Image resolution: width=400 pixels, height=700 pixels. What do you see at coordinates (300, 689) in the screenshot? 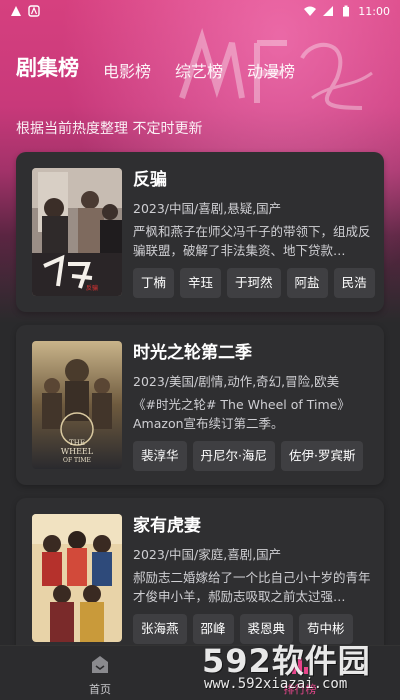
I see `nav-ranking-label: 排行榜` at bounding box center [300, 689].